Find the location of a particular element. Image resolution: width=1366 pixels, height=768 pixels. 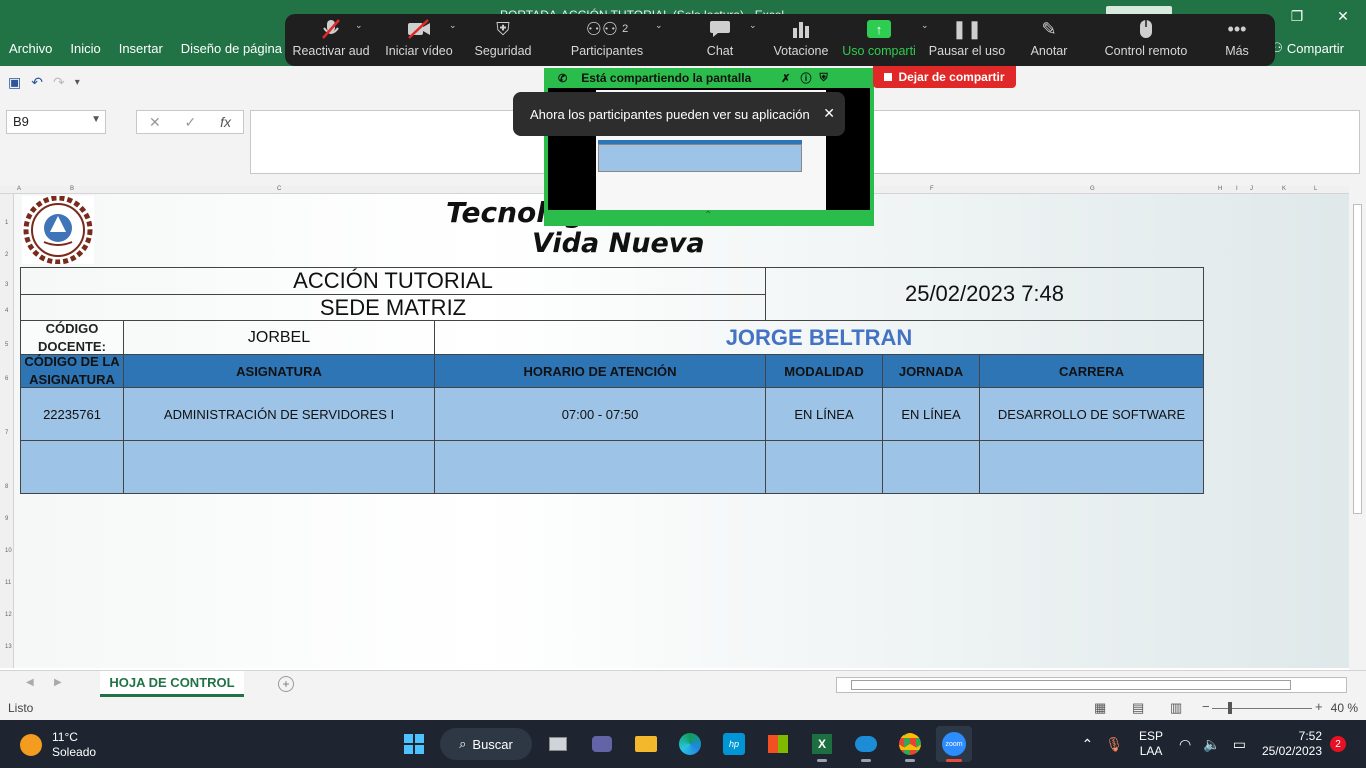

header-horario: HORARIO DE ATENCIÓN is located at coordinates (600, 371).